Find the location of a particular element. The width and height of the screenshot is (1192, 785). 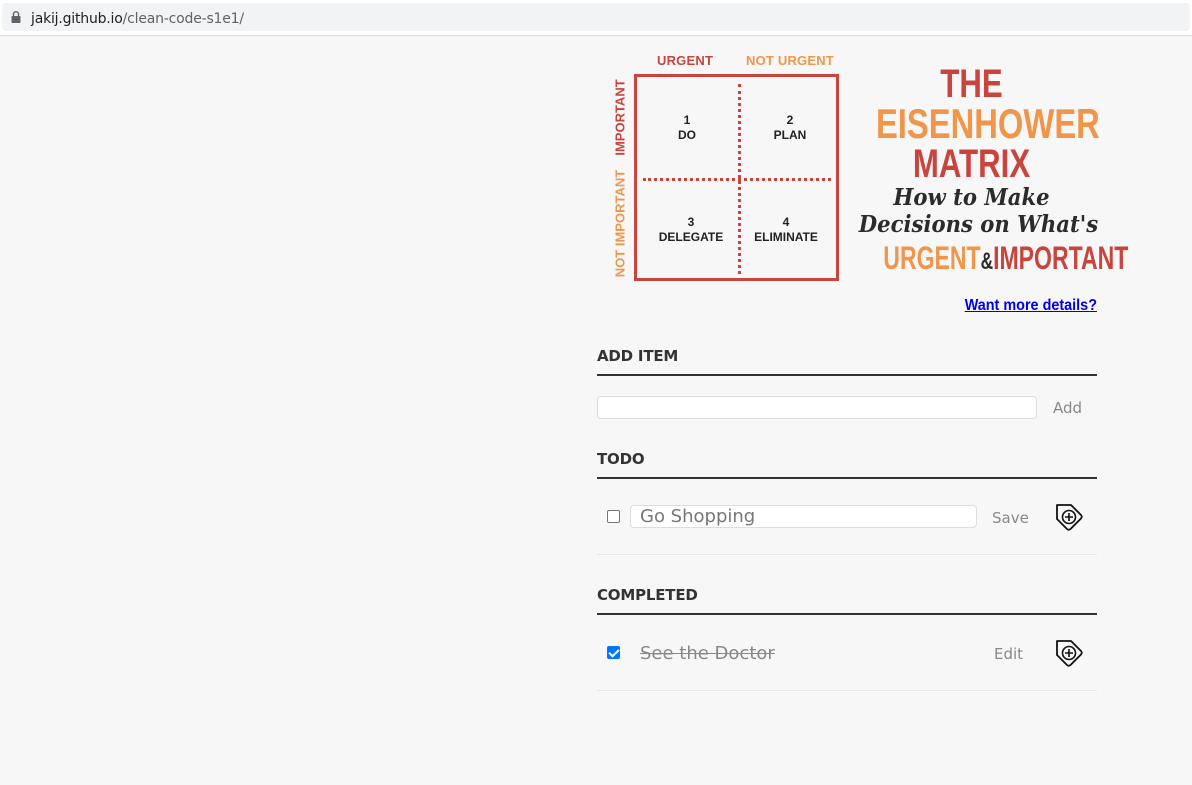

cell-delegate: 3 DELEGATE is located at coordinates (691, 230).